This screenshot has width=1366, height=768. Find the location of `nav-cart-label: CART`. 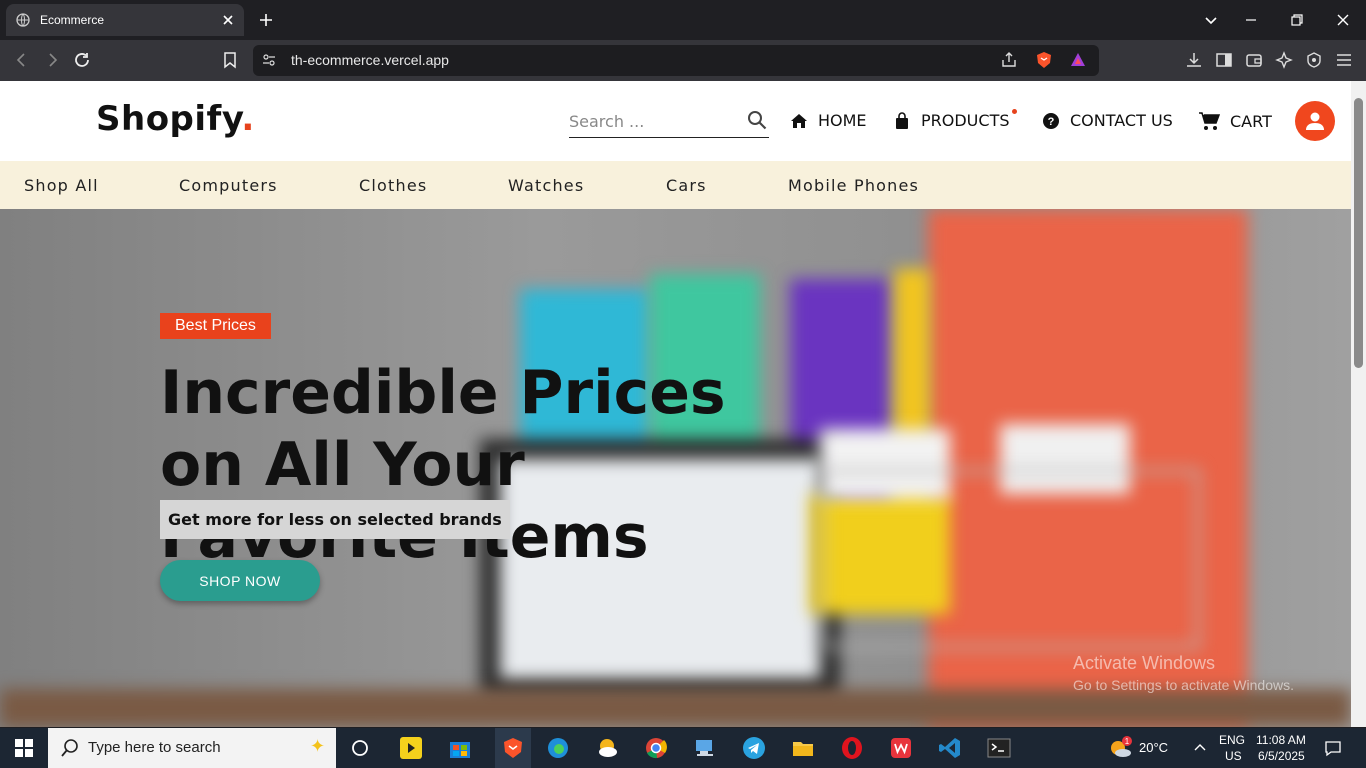

nav-cart-label: CART is located at coordinates (1251, 121).